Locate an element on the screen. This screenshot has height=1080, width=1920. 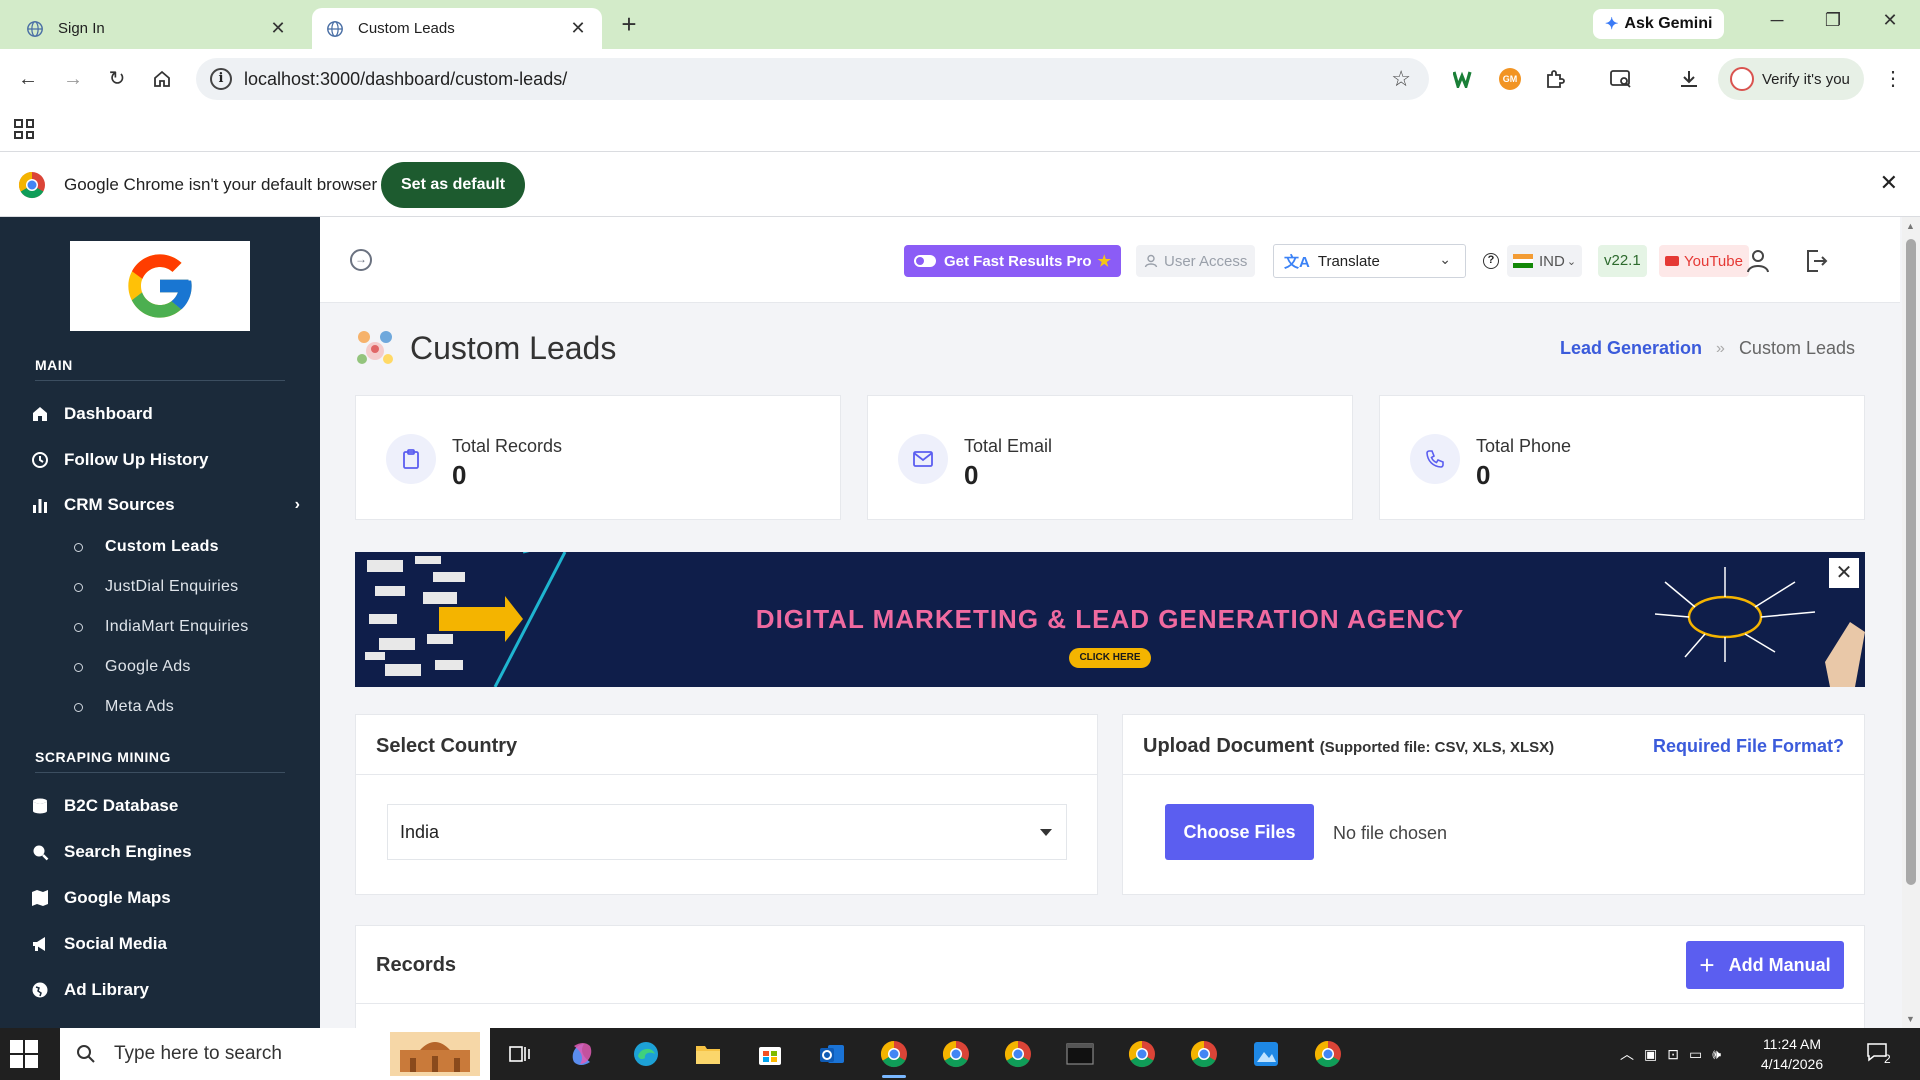
search-icon is located at coordinates (40, 852).